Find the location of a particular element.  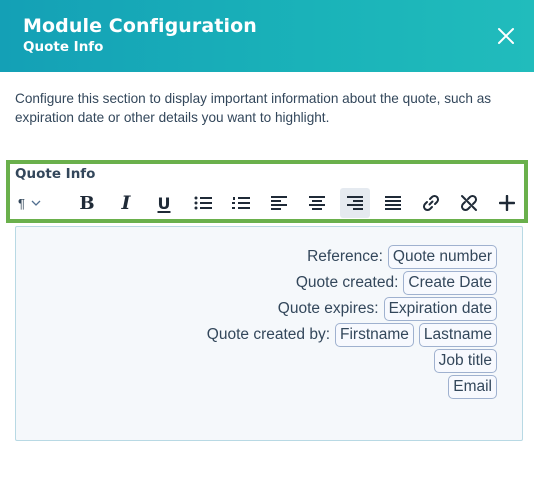

paragraph-style-dropdown: ¶ is located at coordinates (38, 203).